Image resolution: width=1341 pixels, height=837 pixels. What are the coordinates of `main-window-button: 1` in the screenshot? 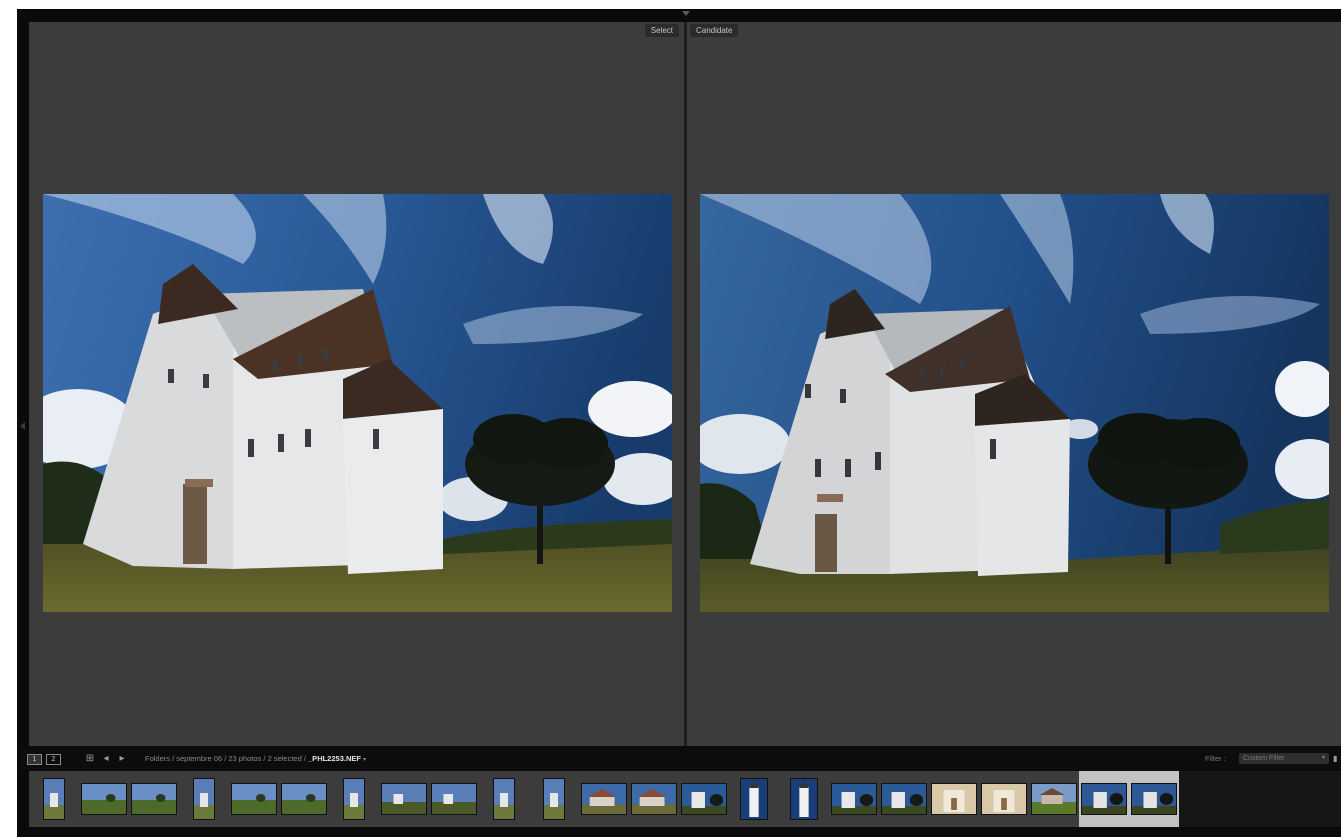 It's located at (34, 759).